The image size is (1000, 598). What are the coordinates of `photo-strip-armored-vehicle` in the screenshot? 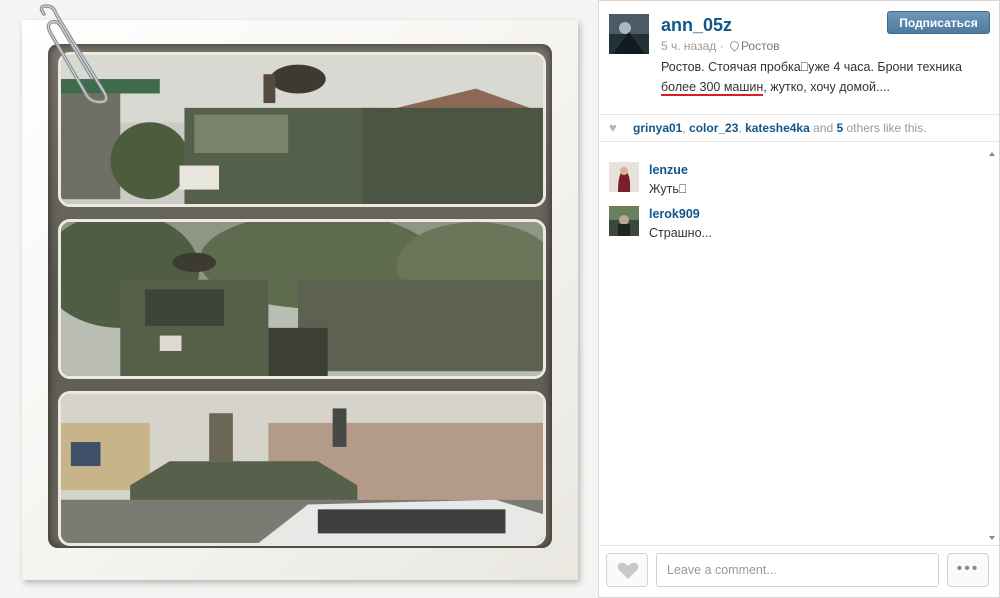 It's located at (302, 468).